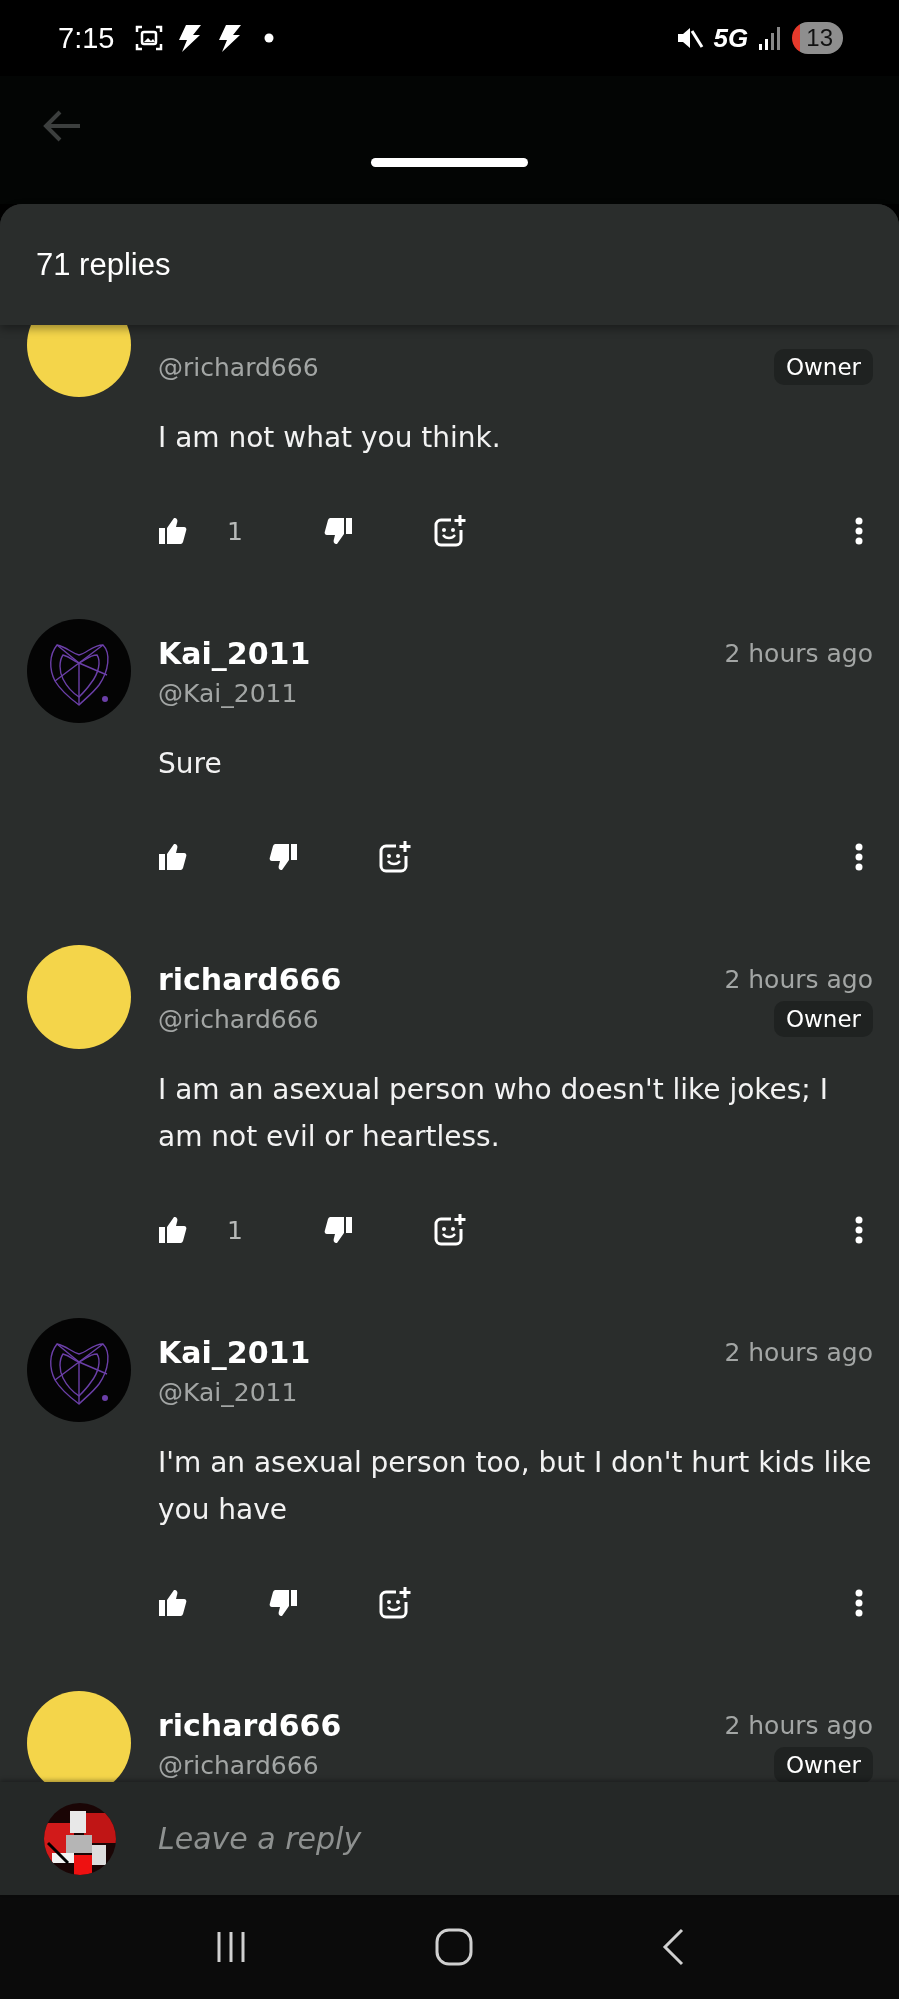 The height and width of the screenshot is (1999, 899). I want to click on drag-handle, so click(449, 162).